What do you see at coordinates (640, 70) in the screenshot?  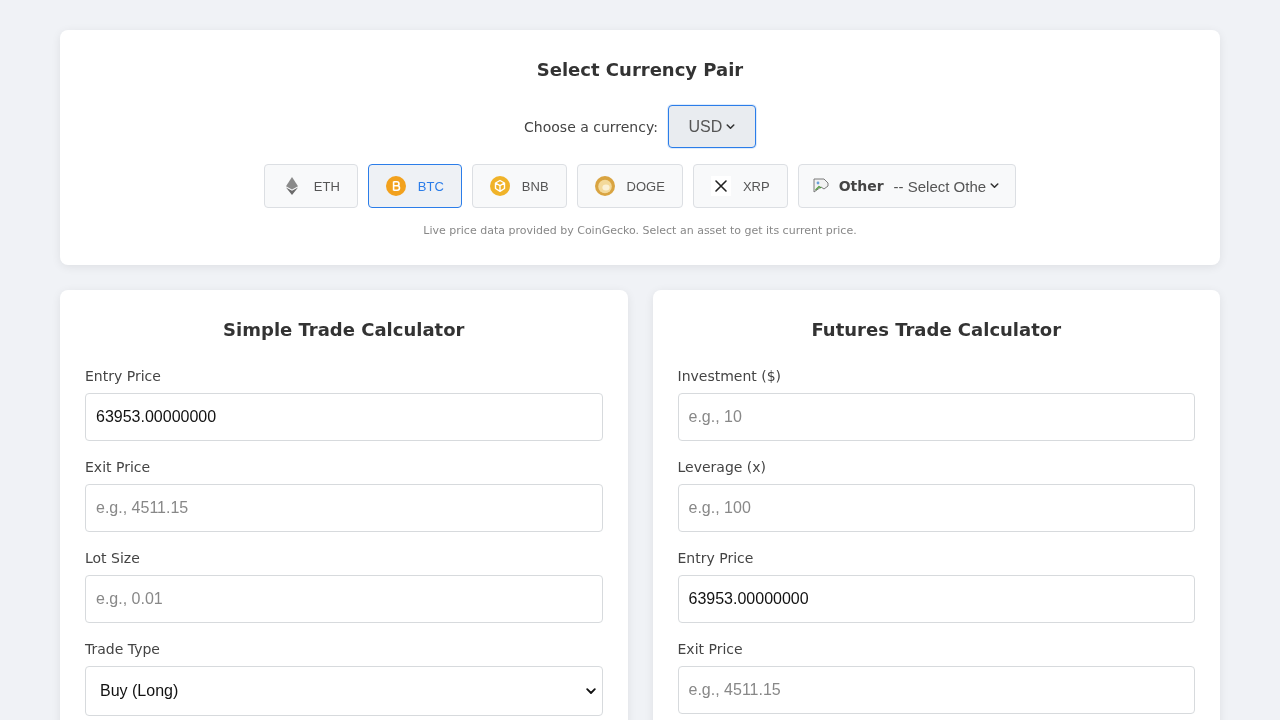 I see `card-title: Select Currency Pair` at bounding box center [640, 70].